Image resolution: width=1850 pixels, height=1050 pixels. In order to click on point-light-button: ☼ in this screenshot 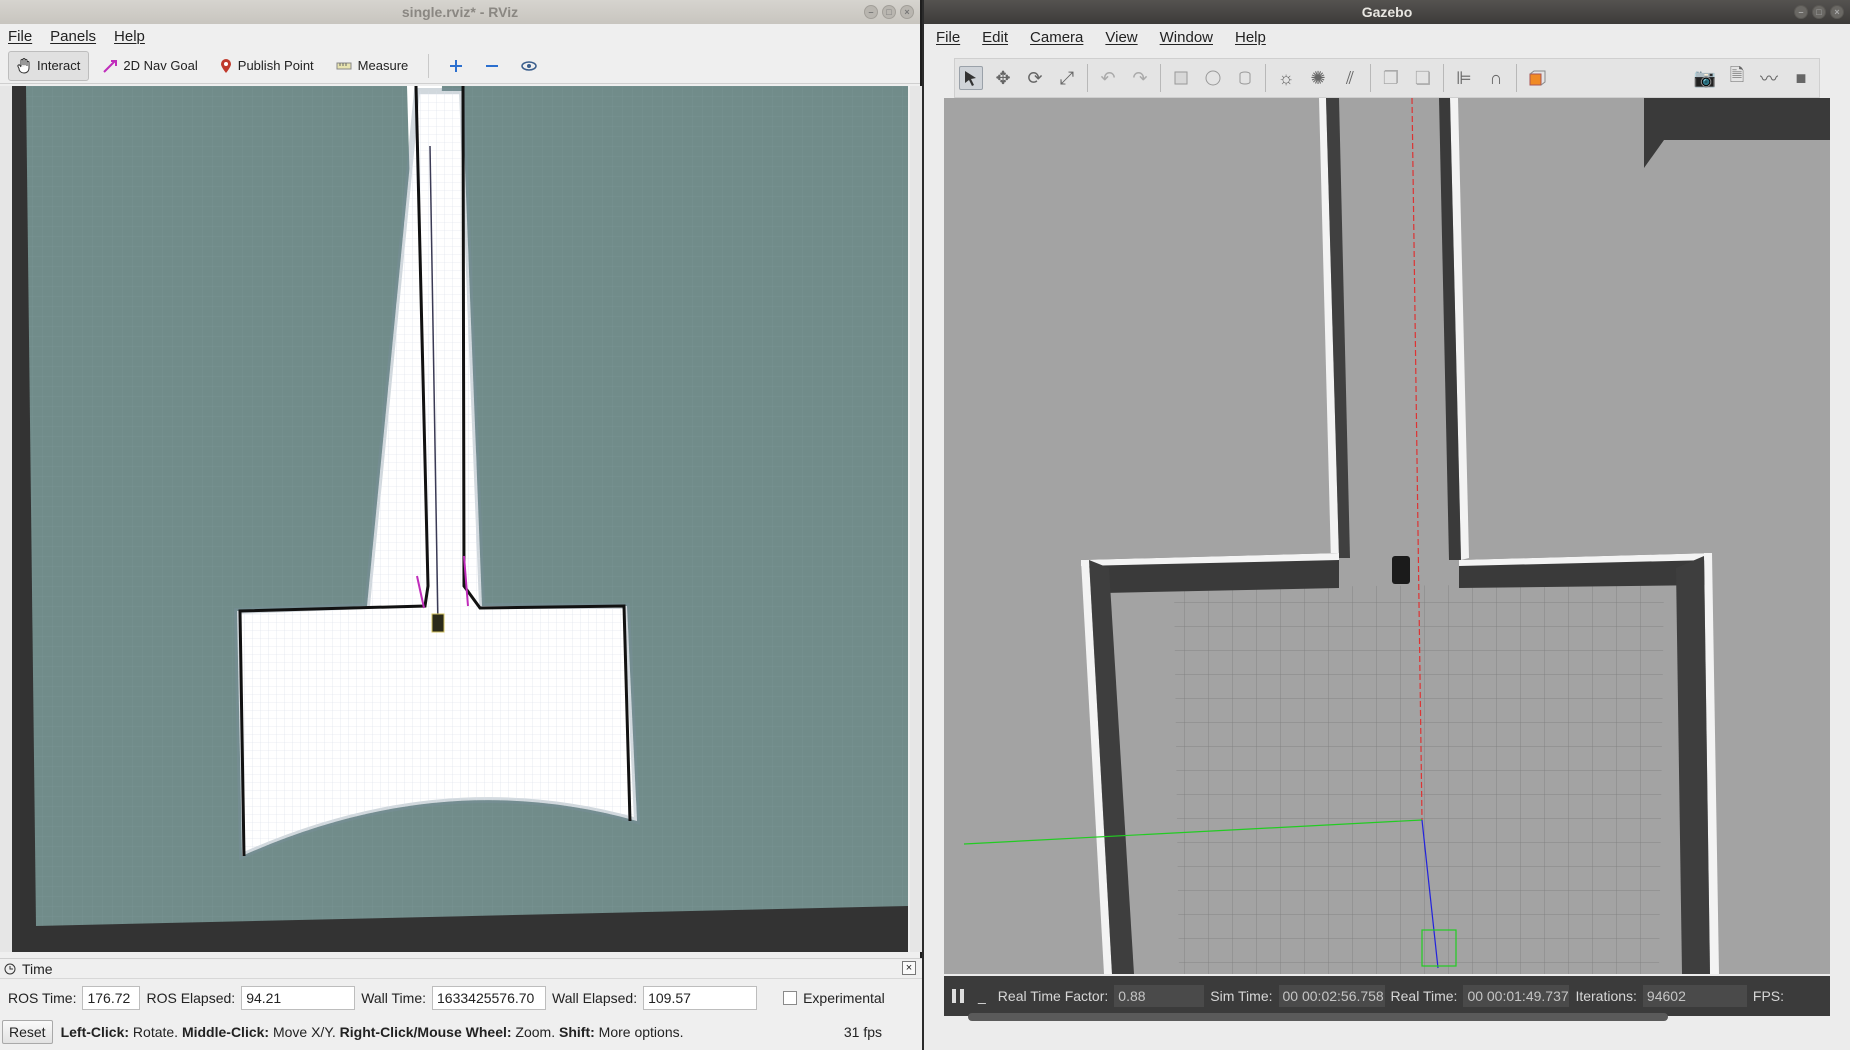, I will do `click(1286, 78)`.